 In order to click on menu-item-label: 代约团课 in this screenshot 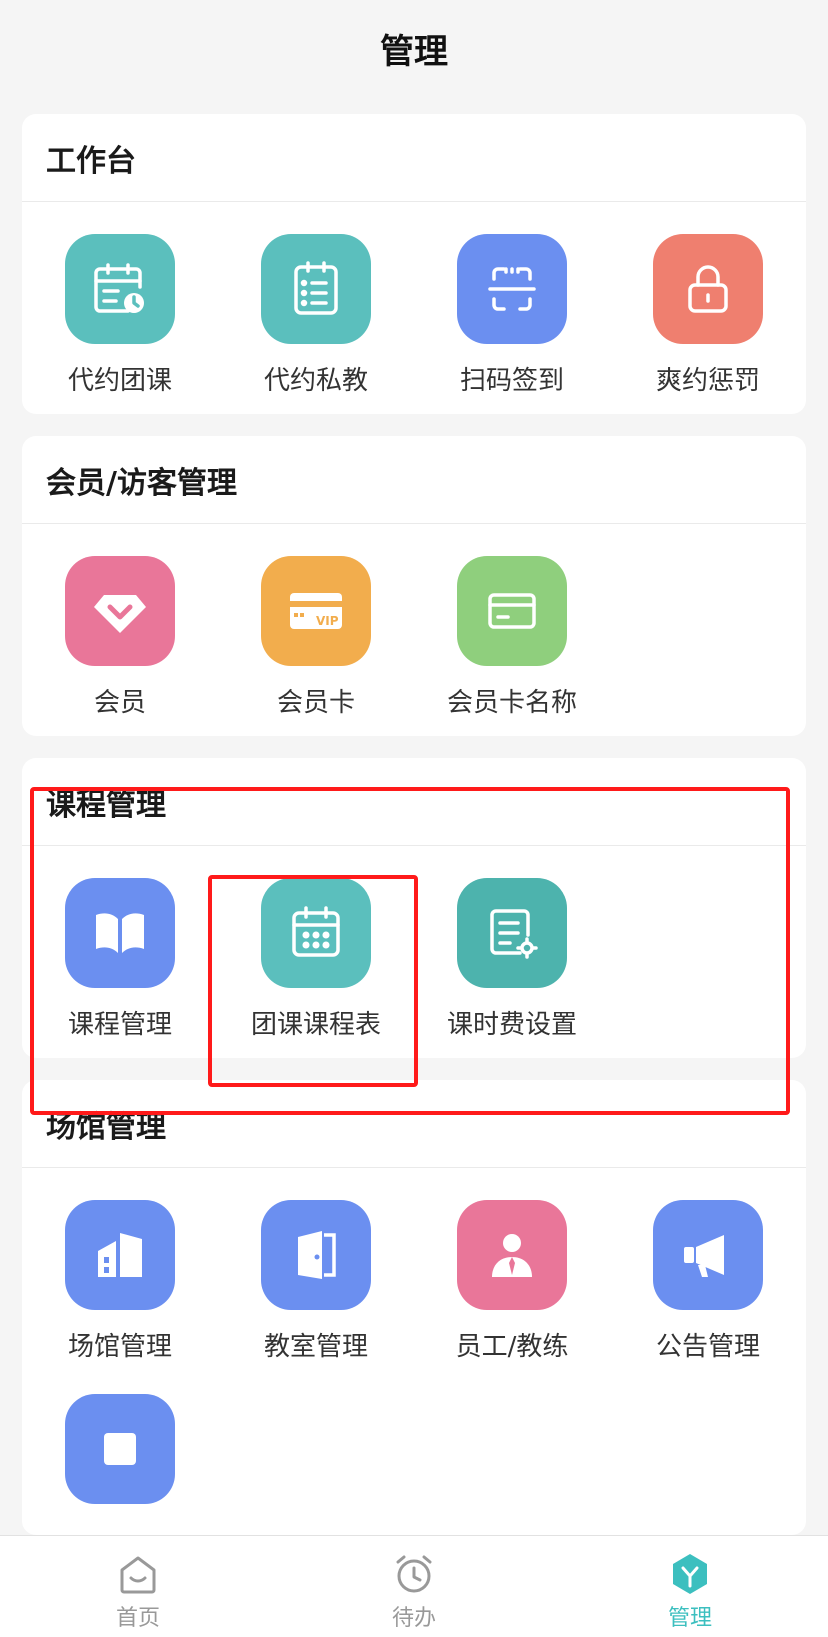, I will do `click(119, 381)`.